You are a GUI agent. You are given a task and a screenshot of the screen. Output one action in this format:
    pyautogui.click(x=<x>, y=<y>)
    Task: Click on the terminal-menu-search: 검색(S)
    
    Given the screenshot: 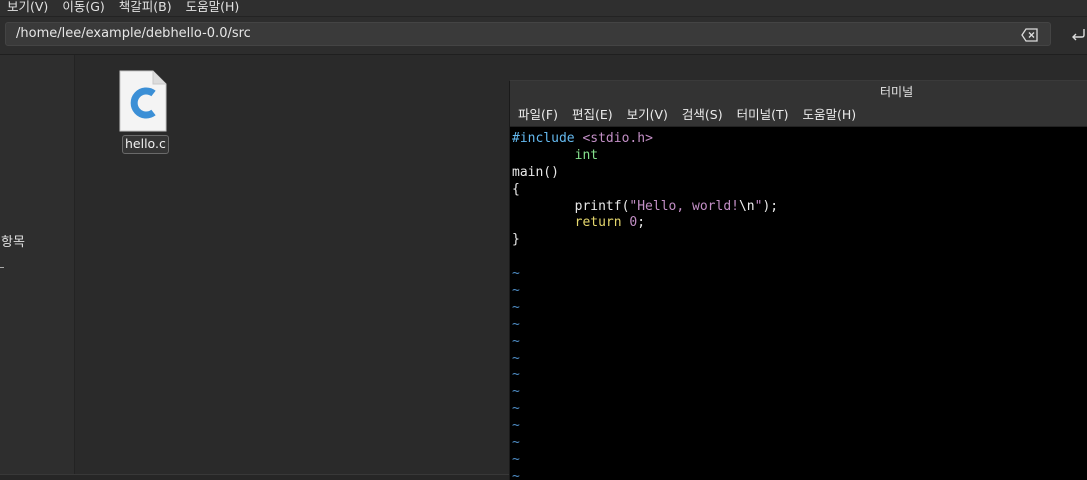 What is the action you would take?
    pyautogui.click(x=702, y=115)
    